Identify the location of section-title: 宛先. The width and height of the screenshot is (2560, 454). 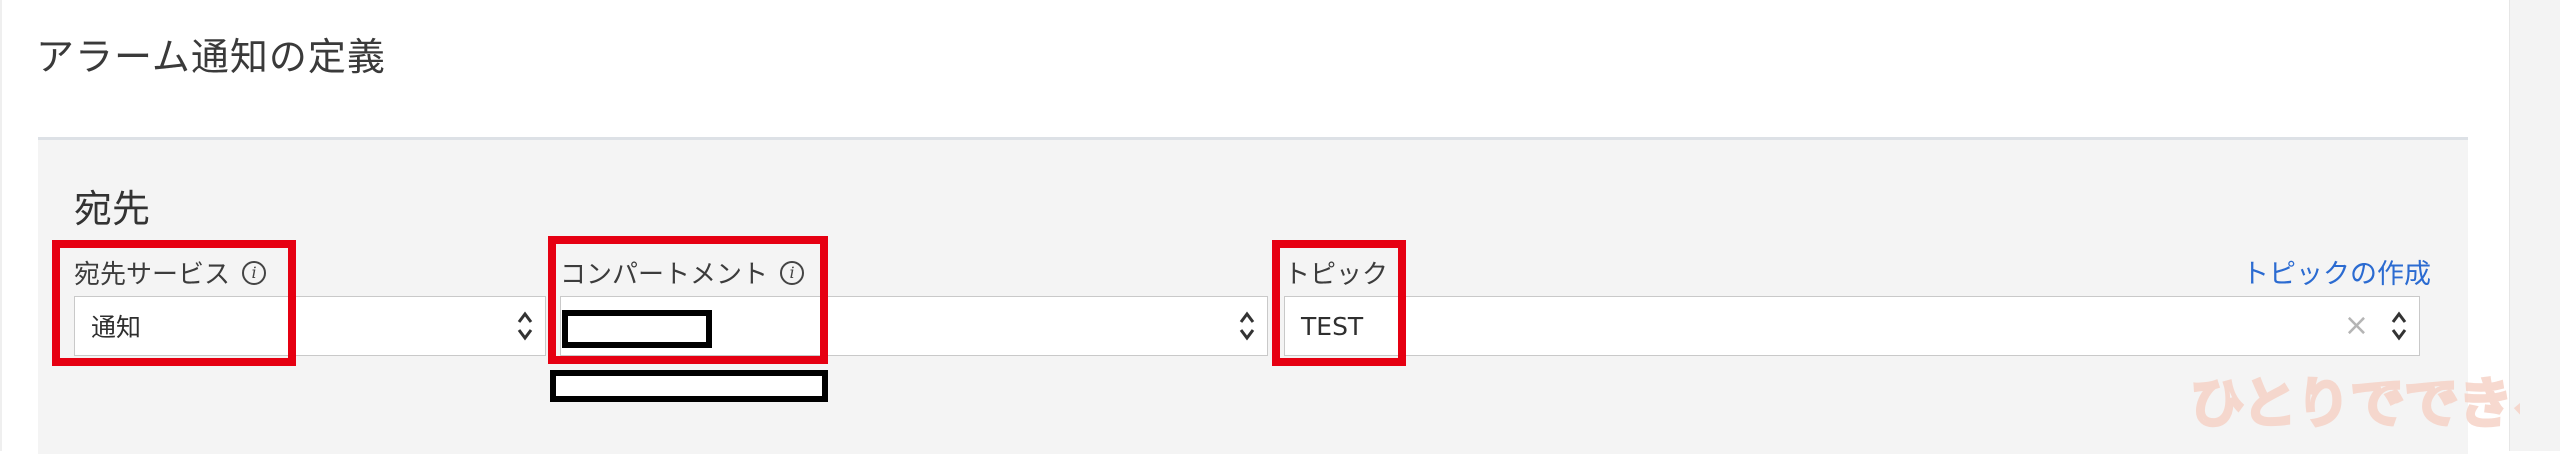
(112, 209).